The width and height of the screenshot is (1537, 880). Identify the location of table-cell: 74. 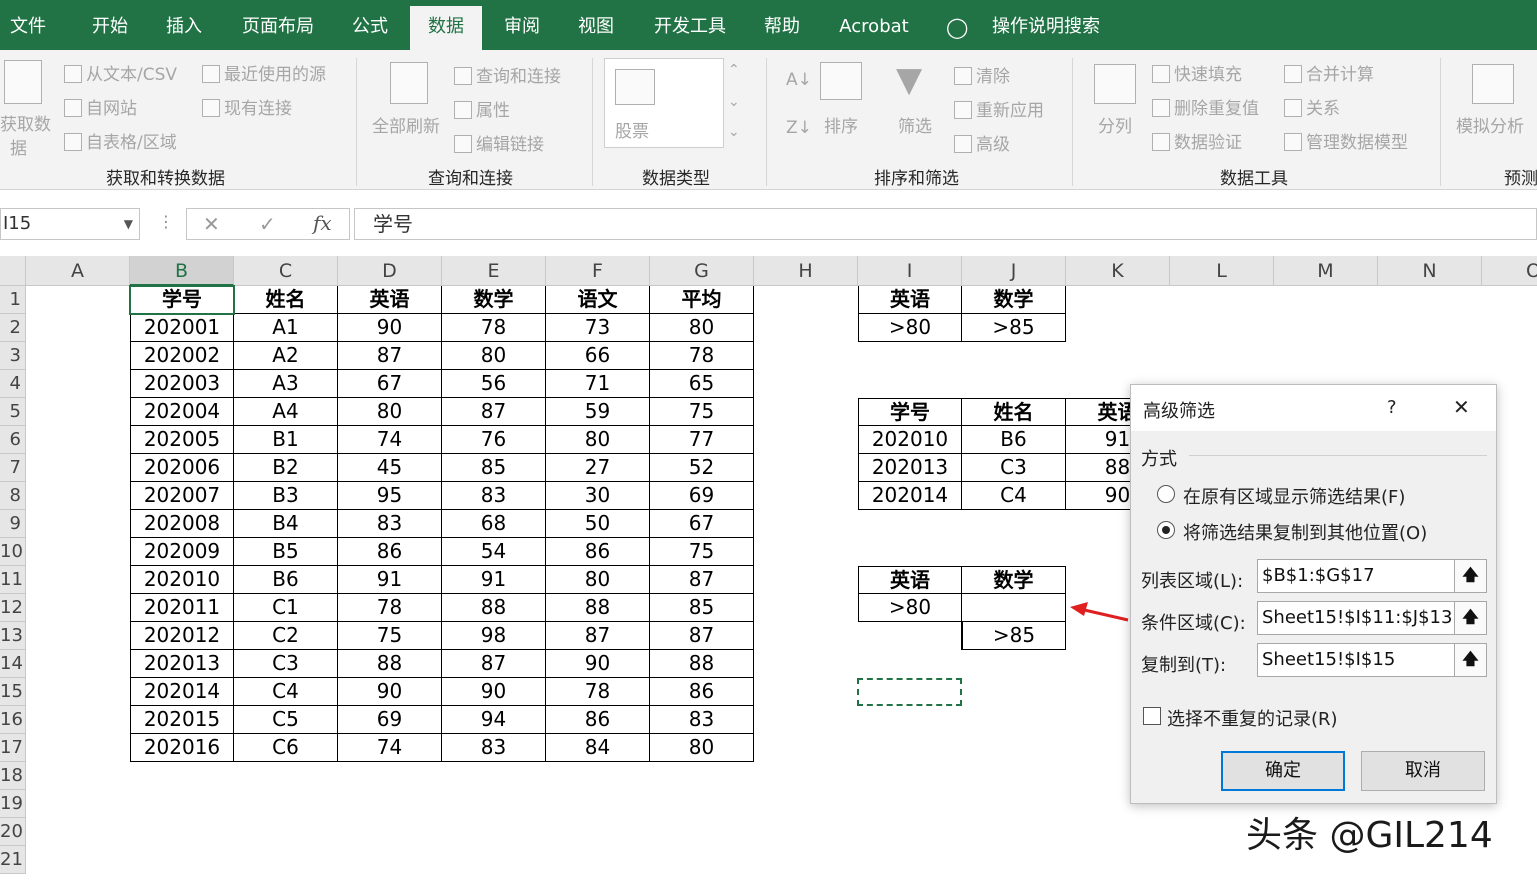
(390, 440).